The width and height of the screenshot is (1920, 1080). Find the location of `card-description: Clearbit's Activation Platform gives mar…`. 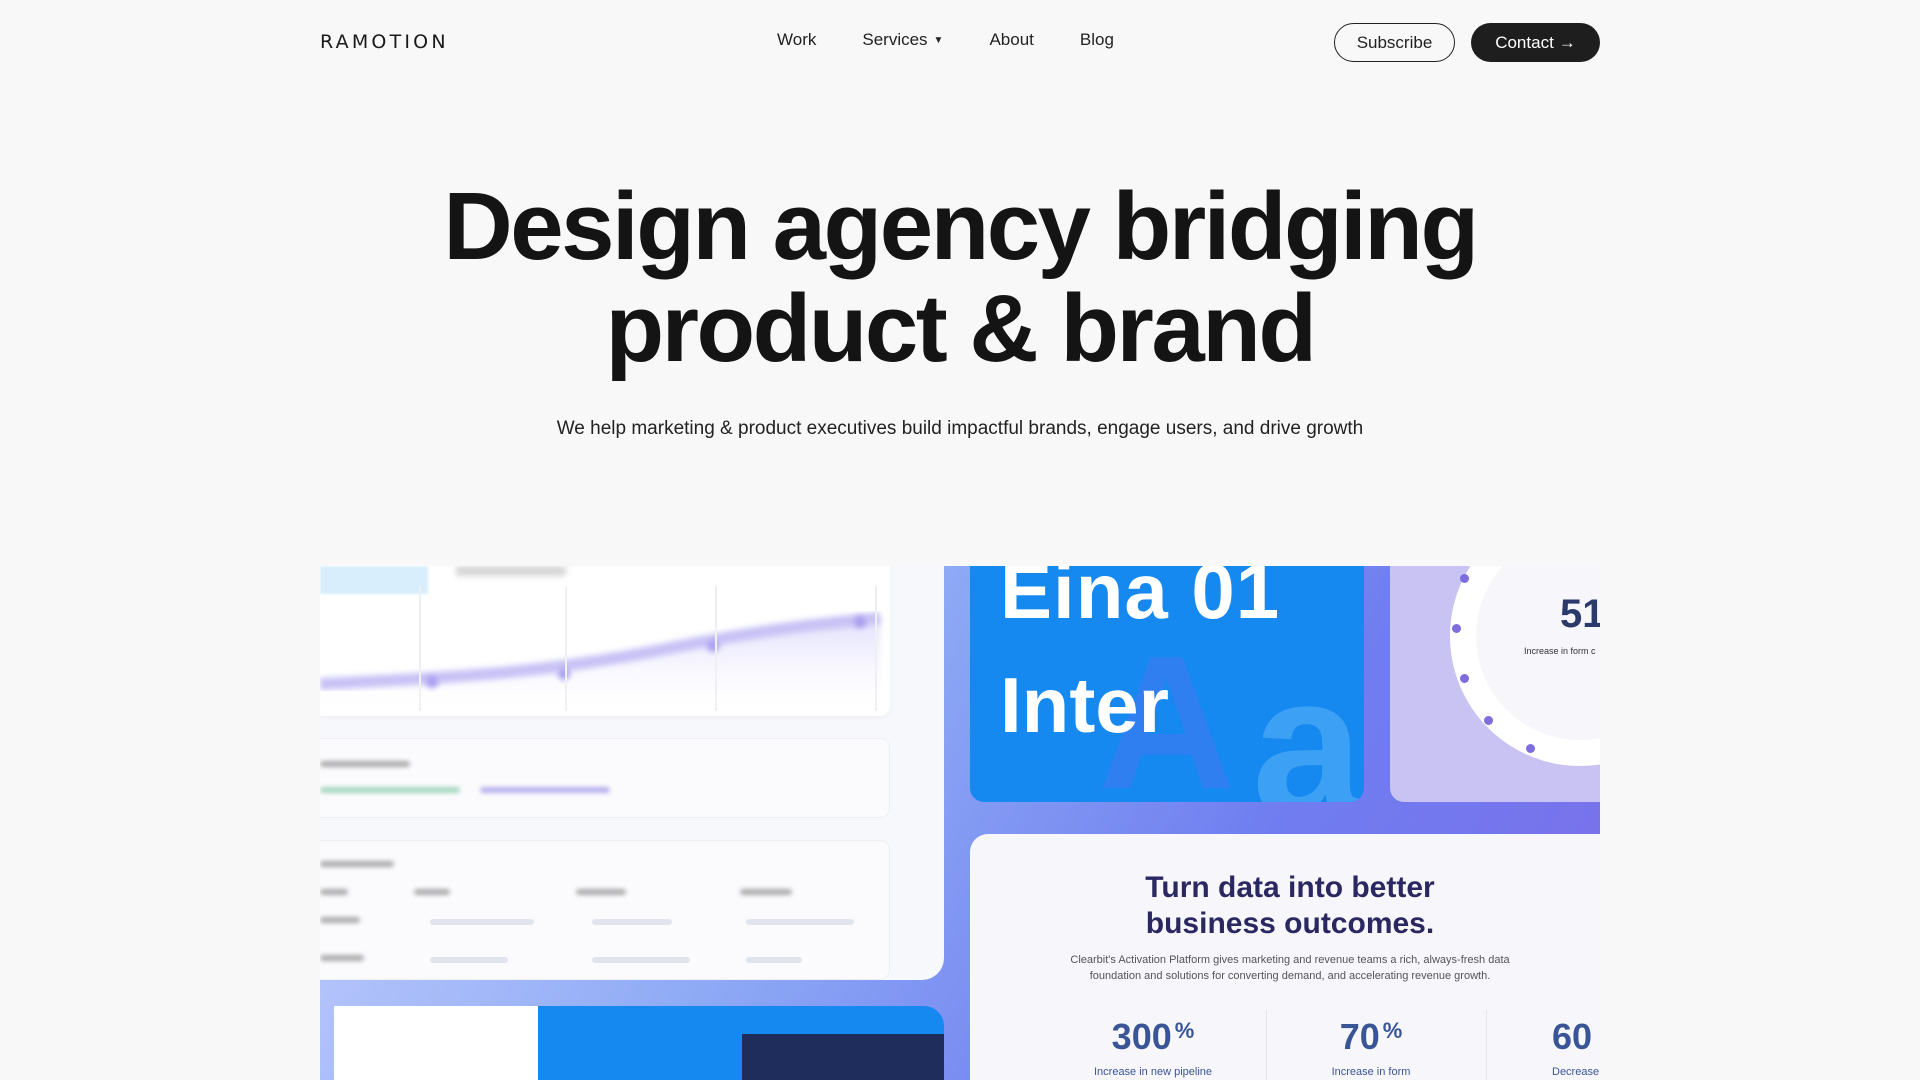

card-description: Clearbit's Activation Platform gives mar… is located at coordinates (1285, 968).